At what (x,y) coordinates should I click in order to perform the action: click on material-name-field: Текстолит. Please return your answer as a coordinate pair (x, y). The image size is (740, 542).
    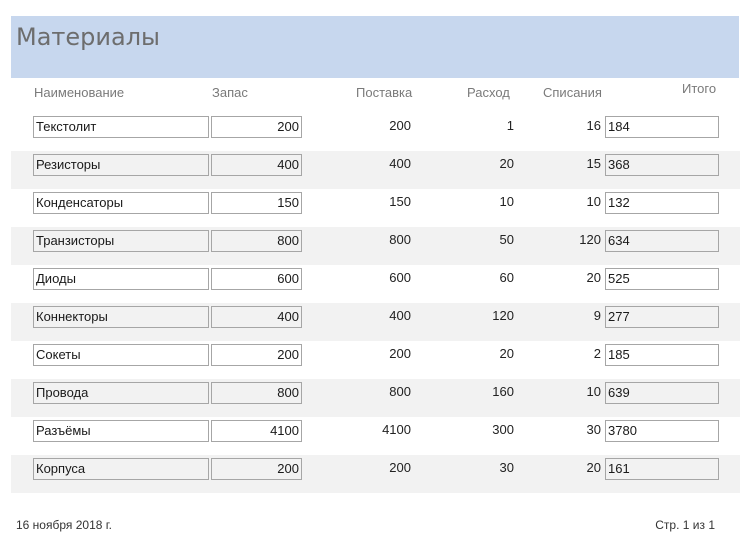
    Looking at the image, I should click on (121, 127).